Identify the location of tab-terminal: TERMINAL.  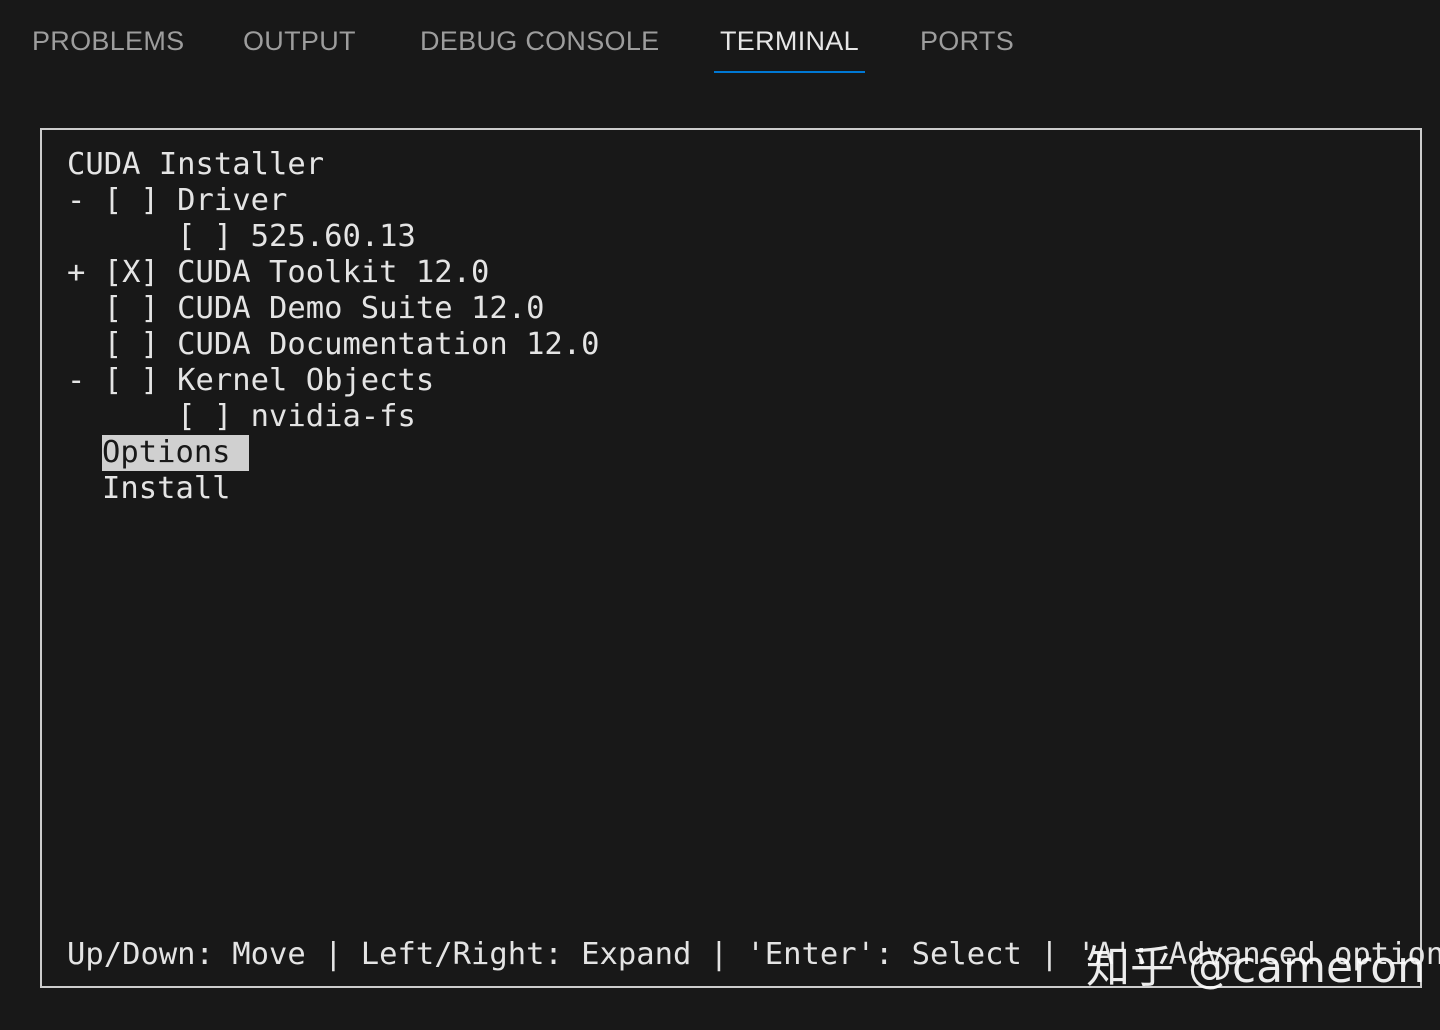
(789, 50).